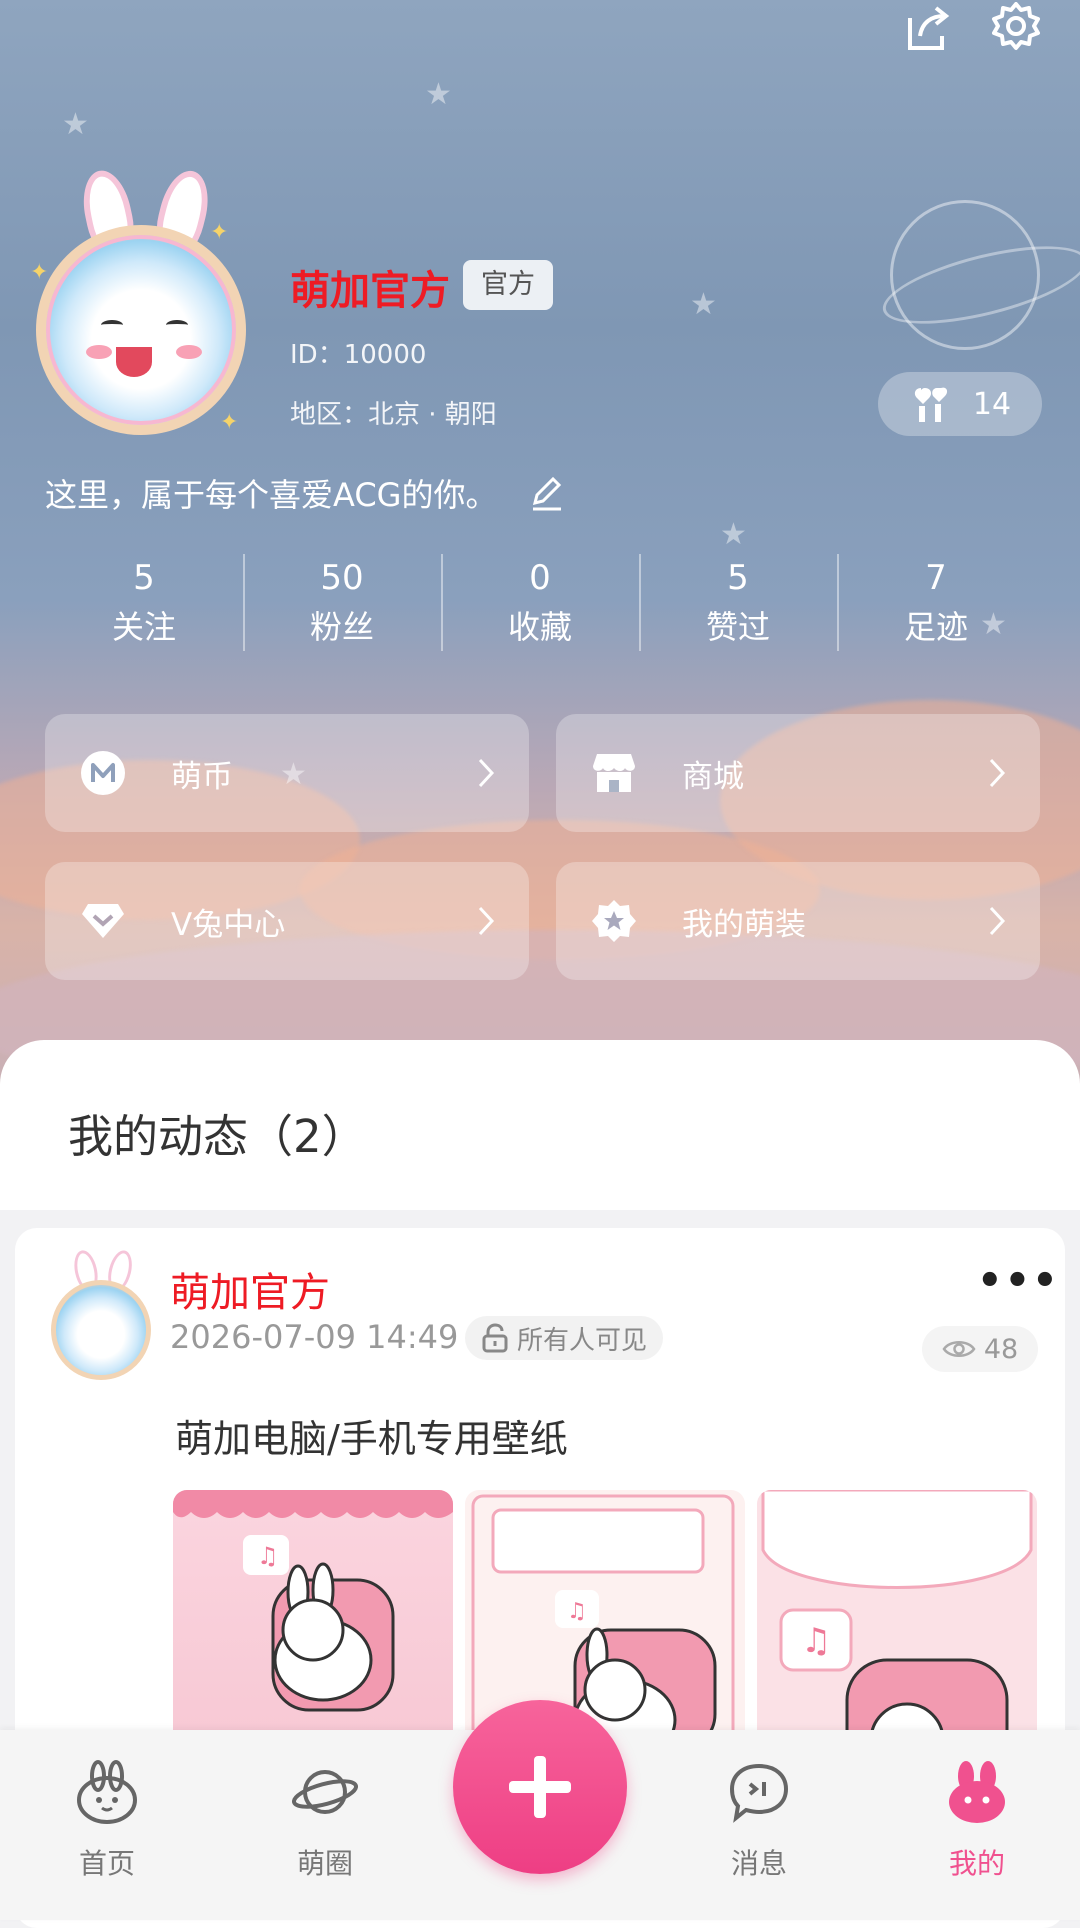 This screenshot has width=1080, height=1928. I want to click on bunny-sofa-illustration: ♫, so click(313, 1601).